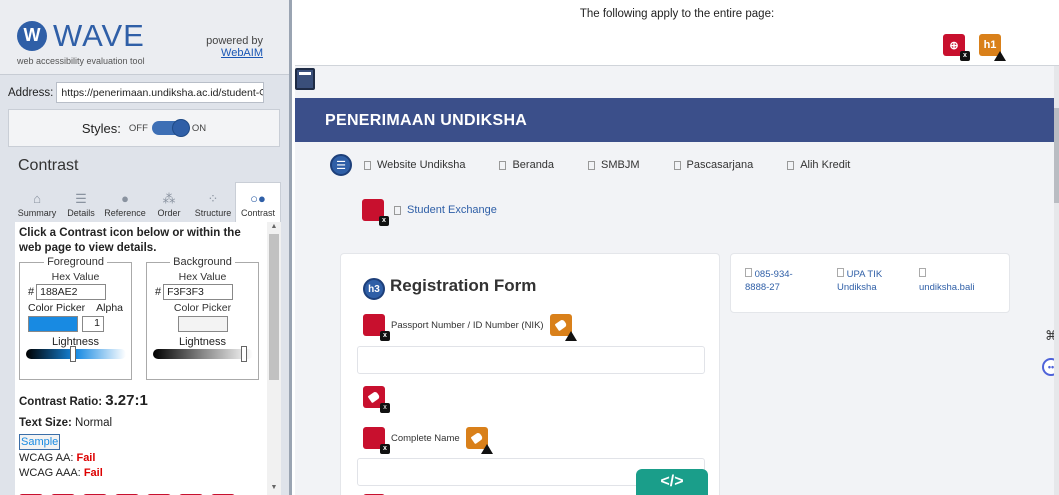 This screenshot has height=495, width=1059. I want to click on alpha-input: 1, so click(93, 323).